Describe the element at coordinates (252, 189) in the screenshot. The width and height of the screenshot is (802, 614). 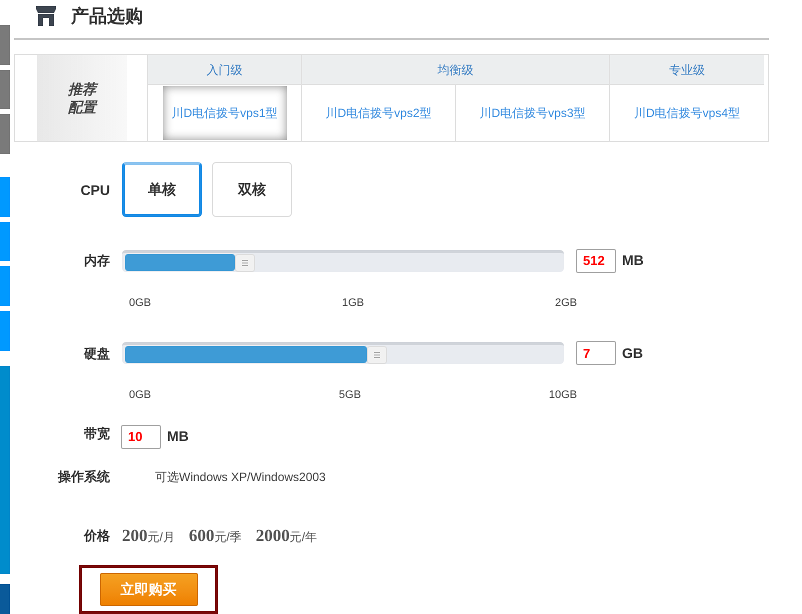
I see `cpu-option: 双核` at that location.